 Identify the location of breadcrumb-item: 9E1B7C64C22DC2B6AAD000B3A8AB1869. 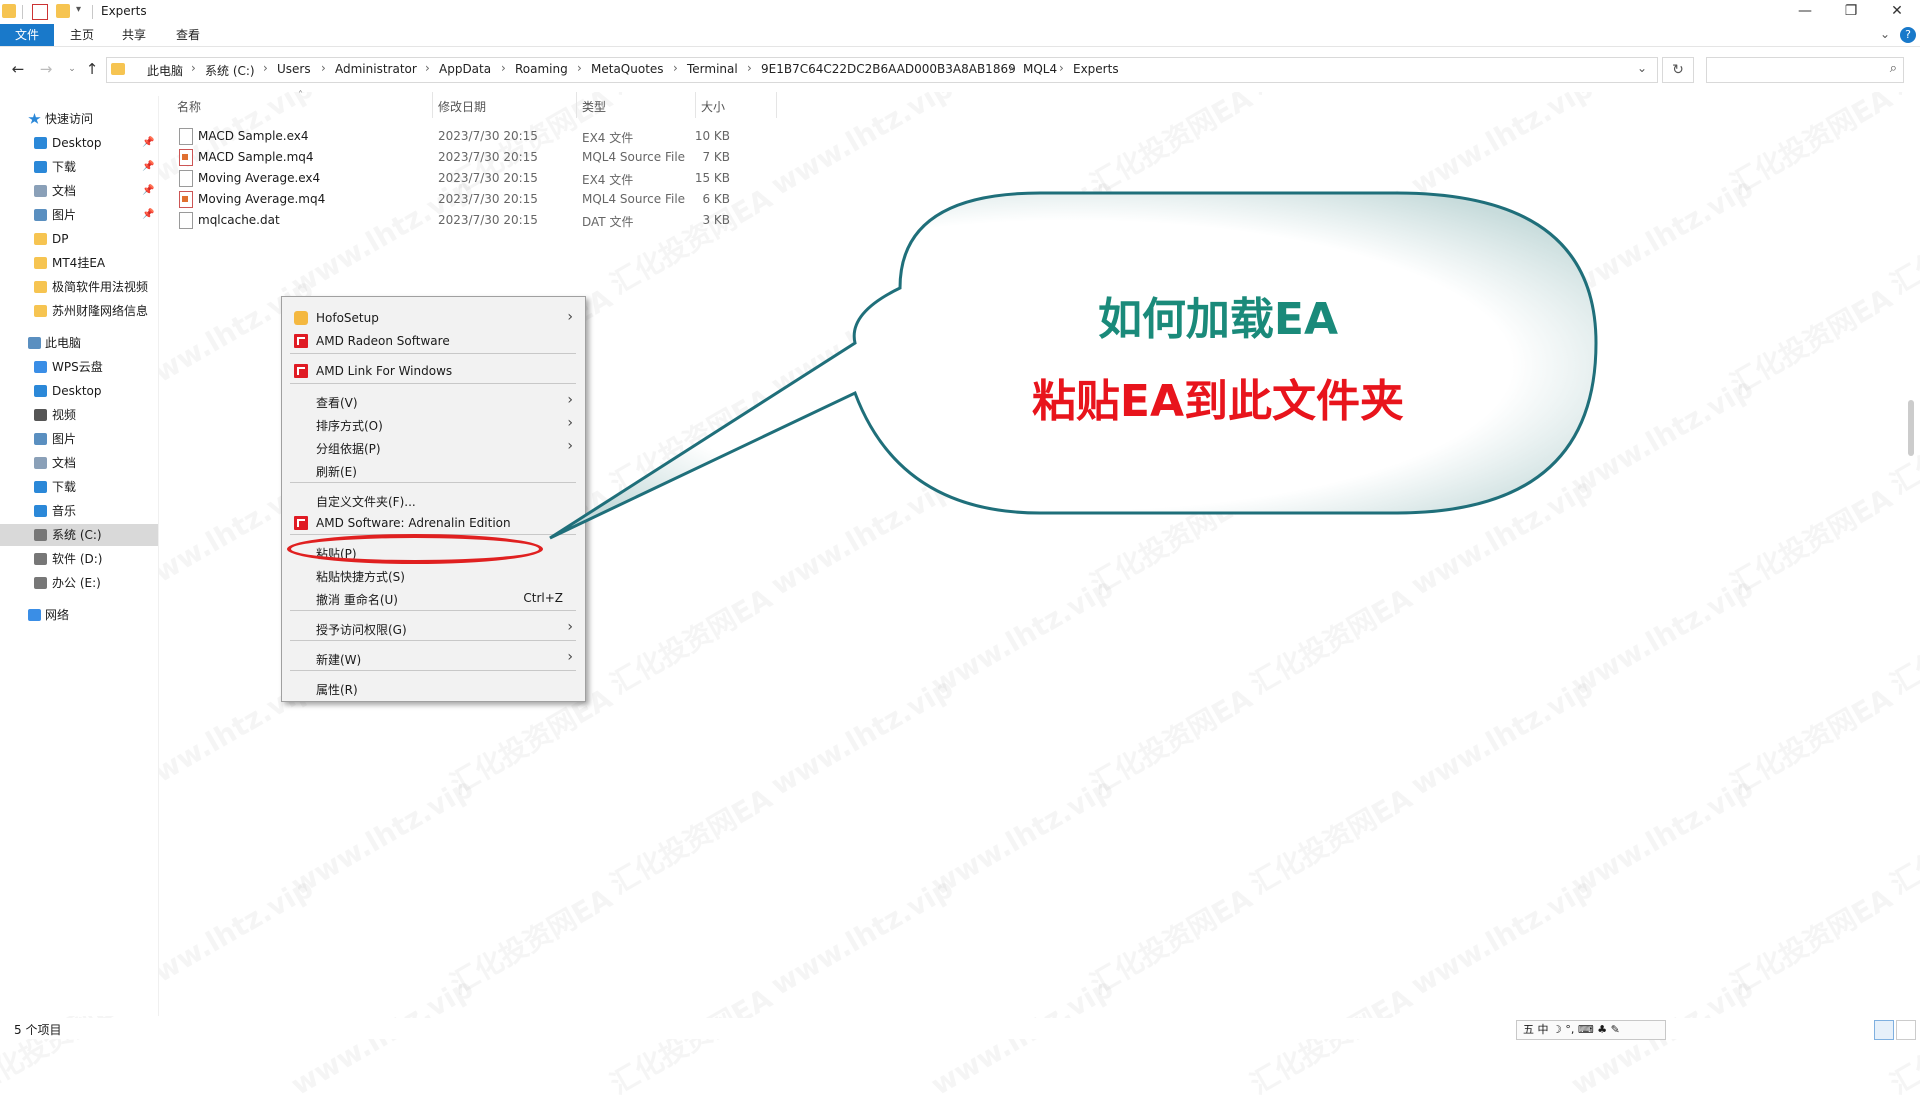
(888, 69).